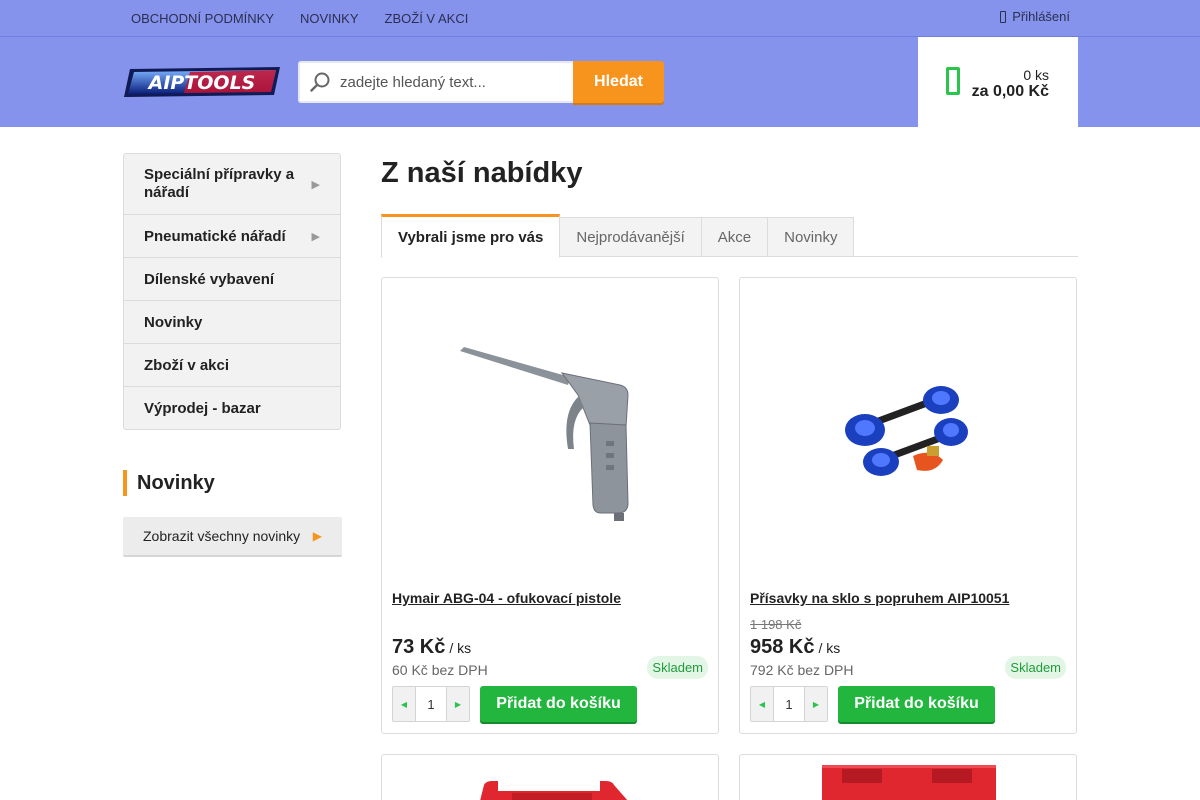 This screenshot has height=800, width=1200. I want to click on login-label: Přihlášení, so click(1041, 16).